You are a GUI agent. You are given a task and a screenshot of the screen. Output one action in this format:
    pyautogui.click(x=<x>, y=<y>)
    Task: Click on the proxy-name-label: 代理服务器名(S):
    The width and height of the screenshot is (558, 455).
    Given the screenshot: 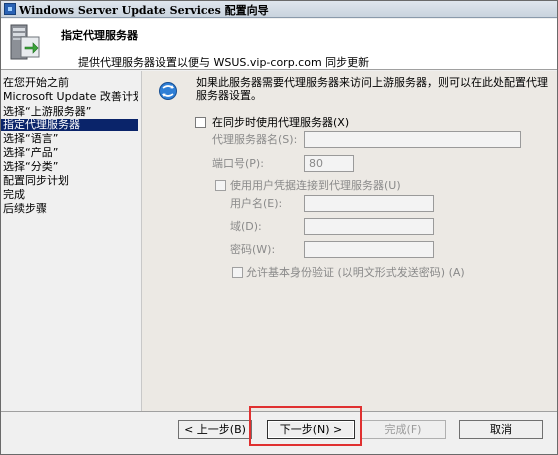 What is the action you would take?
    pyautogui.click(x=255, y=139)
    